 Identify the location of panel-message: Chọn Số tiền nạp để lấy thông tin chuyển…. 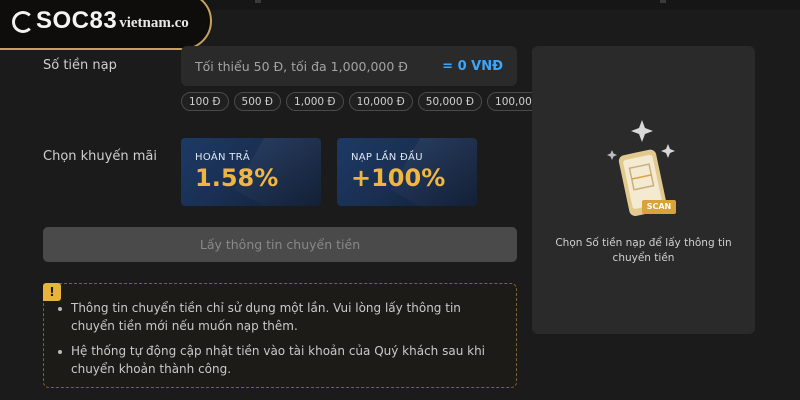
(643, 250).